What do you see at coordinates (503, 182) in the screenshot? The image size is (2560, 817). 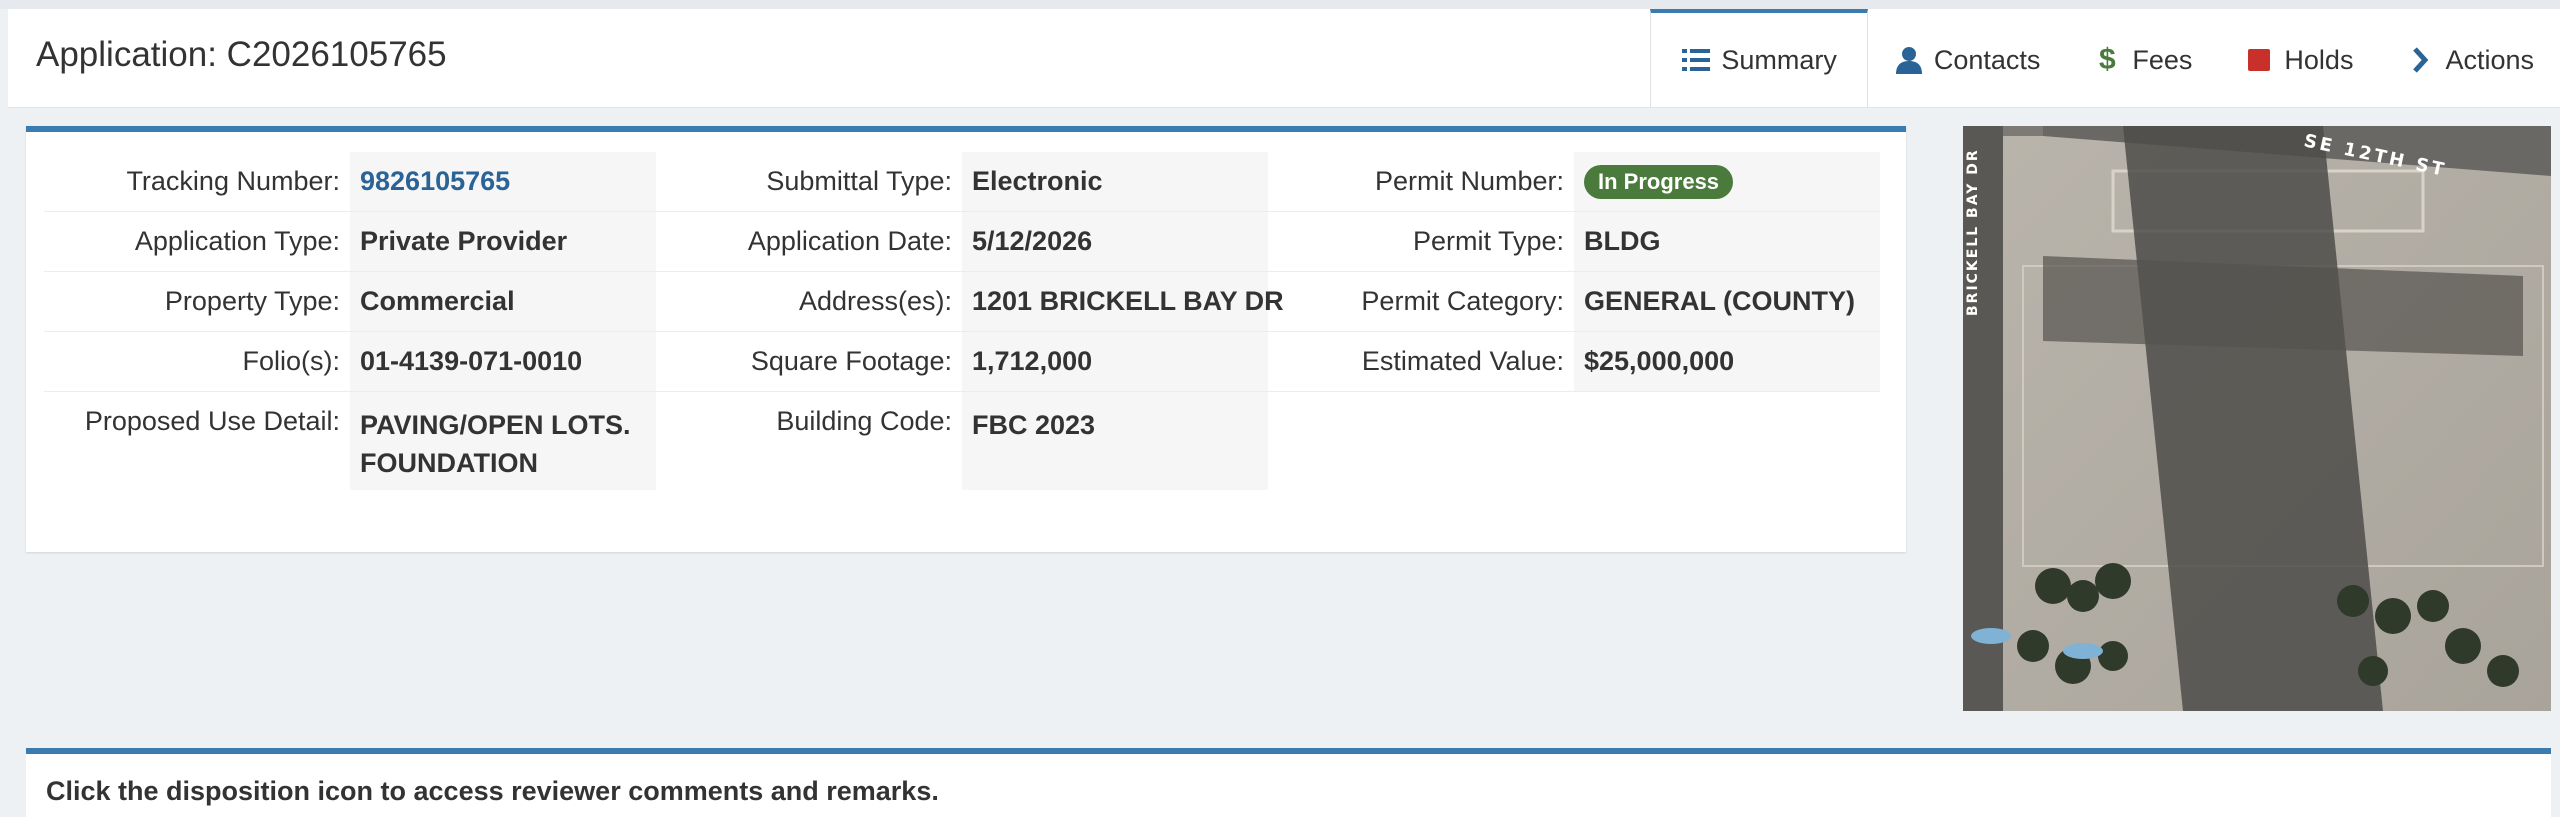 I see `tracking-number-link: 9826105765` at bounding box center [503, 182].